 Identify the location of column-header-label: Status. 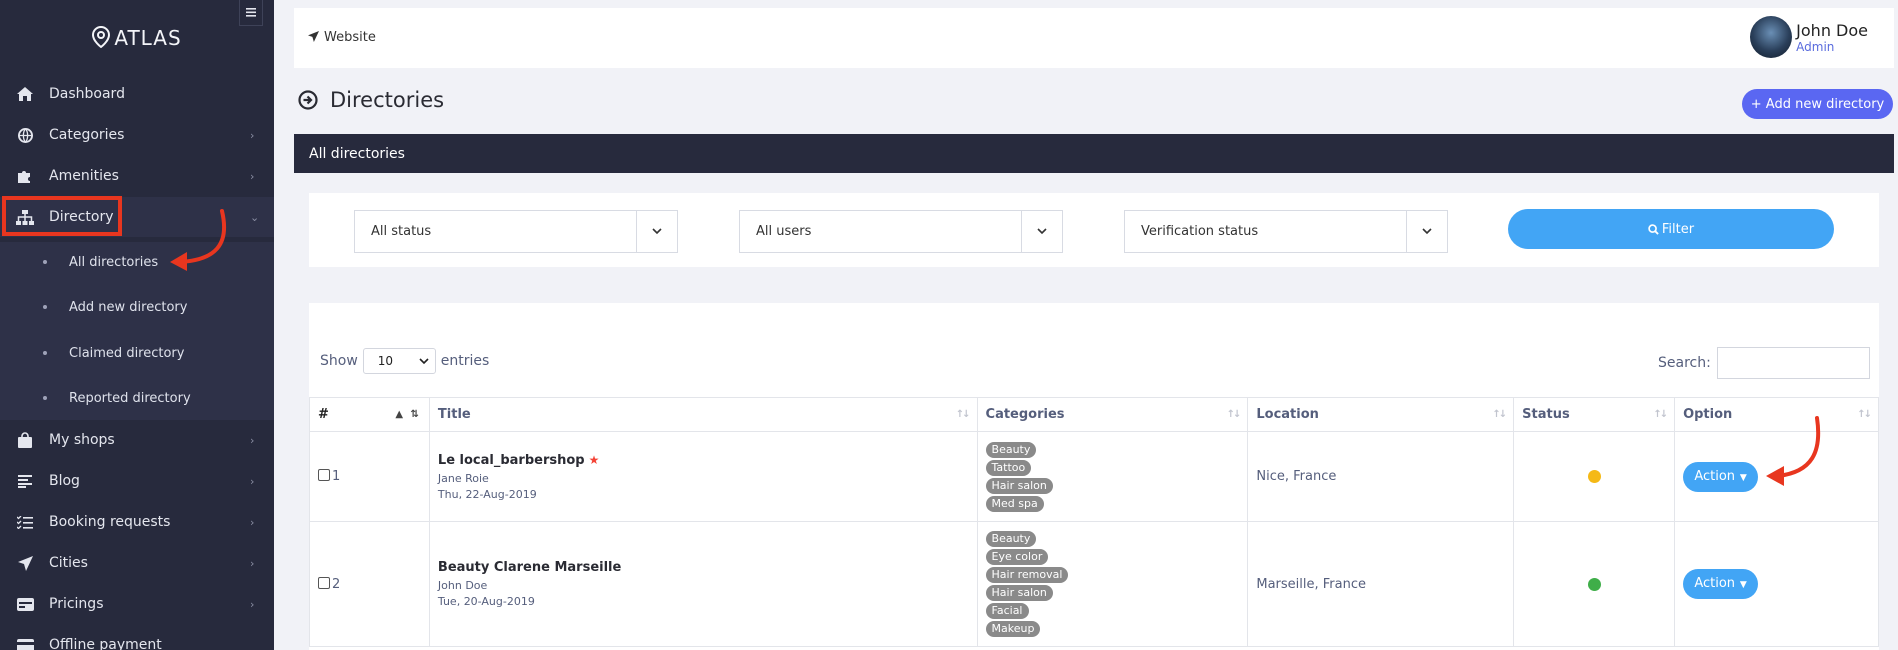
(1546, 414).